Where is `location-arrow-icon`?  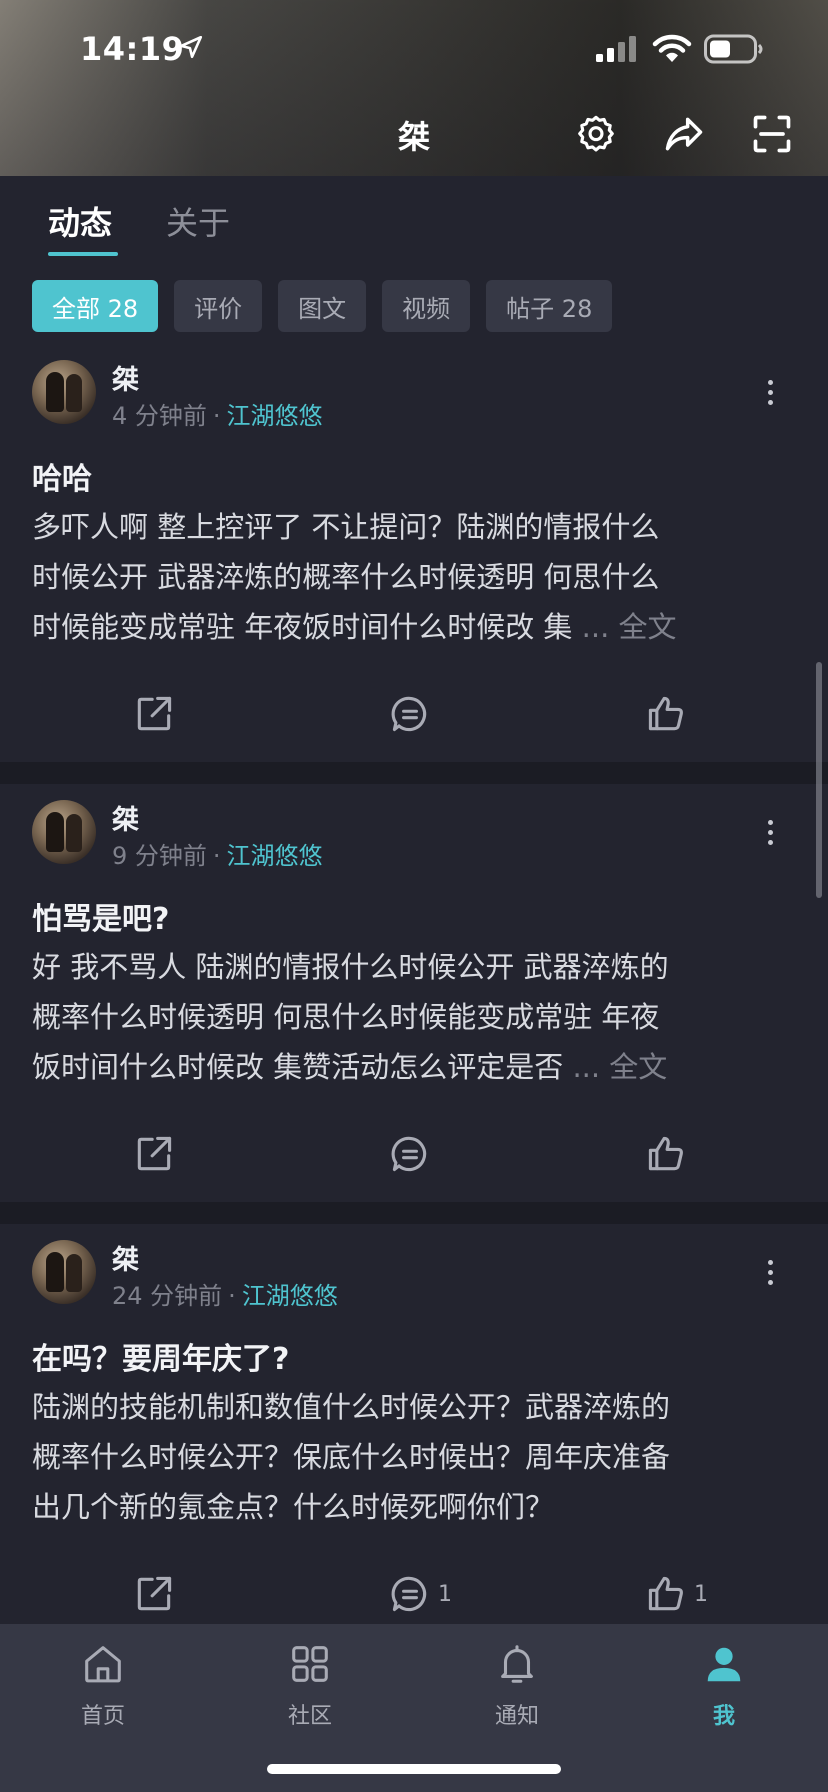 location-arrow-icon is located at coordinates (191, 47).